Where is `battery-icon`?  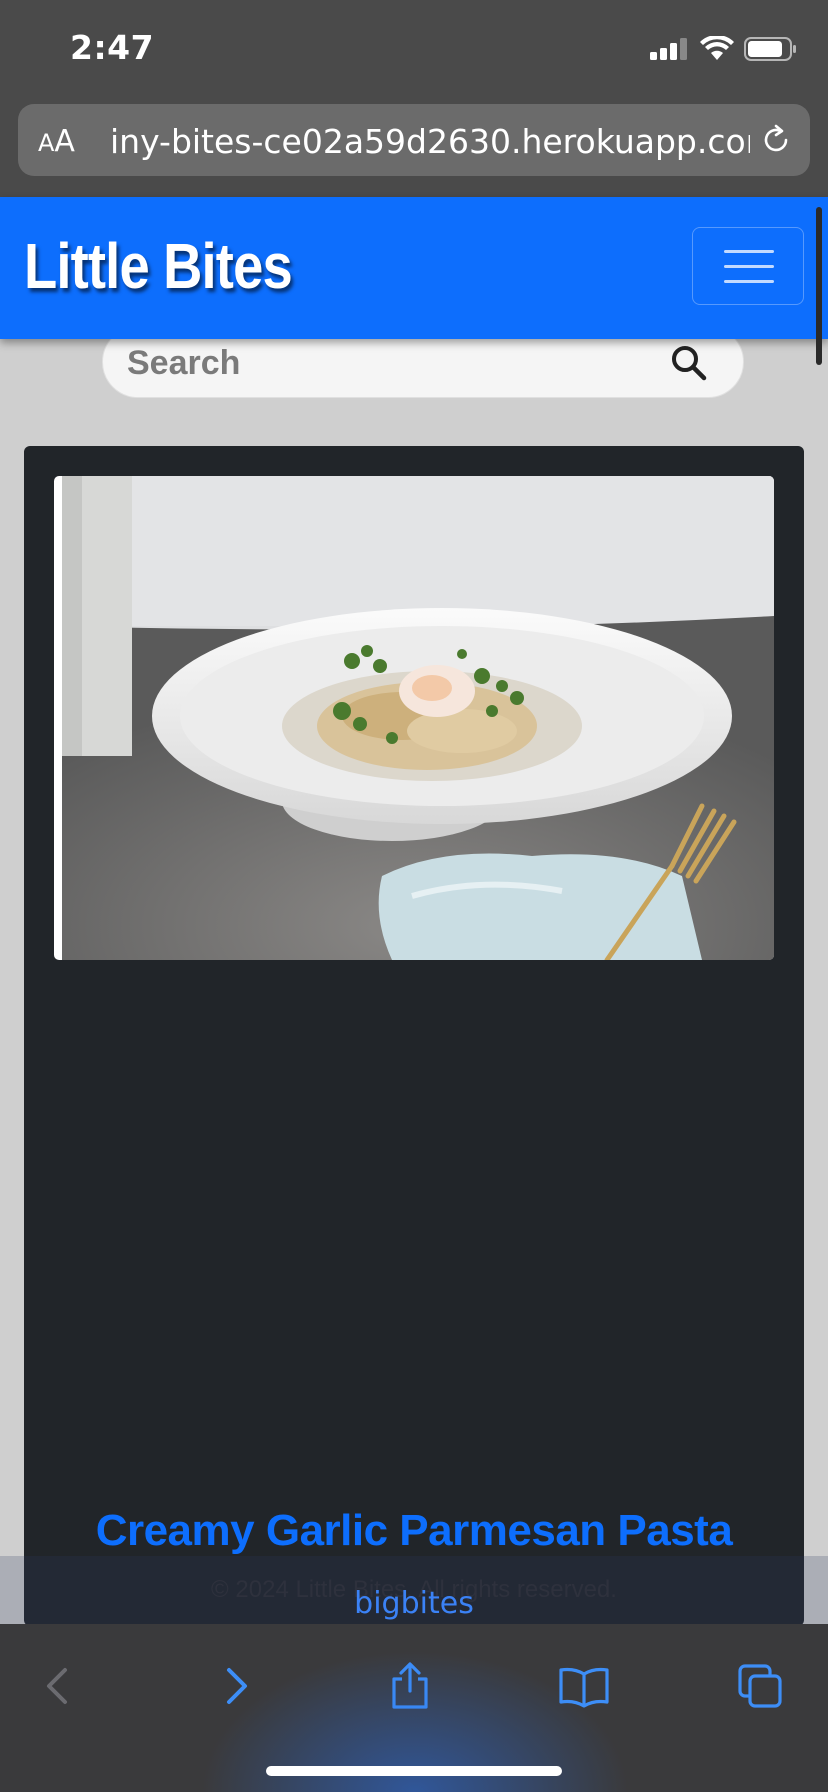
battery-icon is located at coordinates (770, 49).